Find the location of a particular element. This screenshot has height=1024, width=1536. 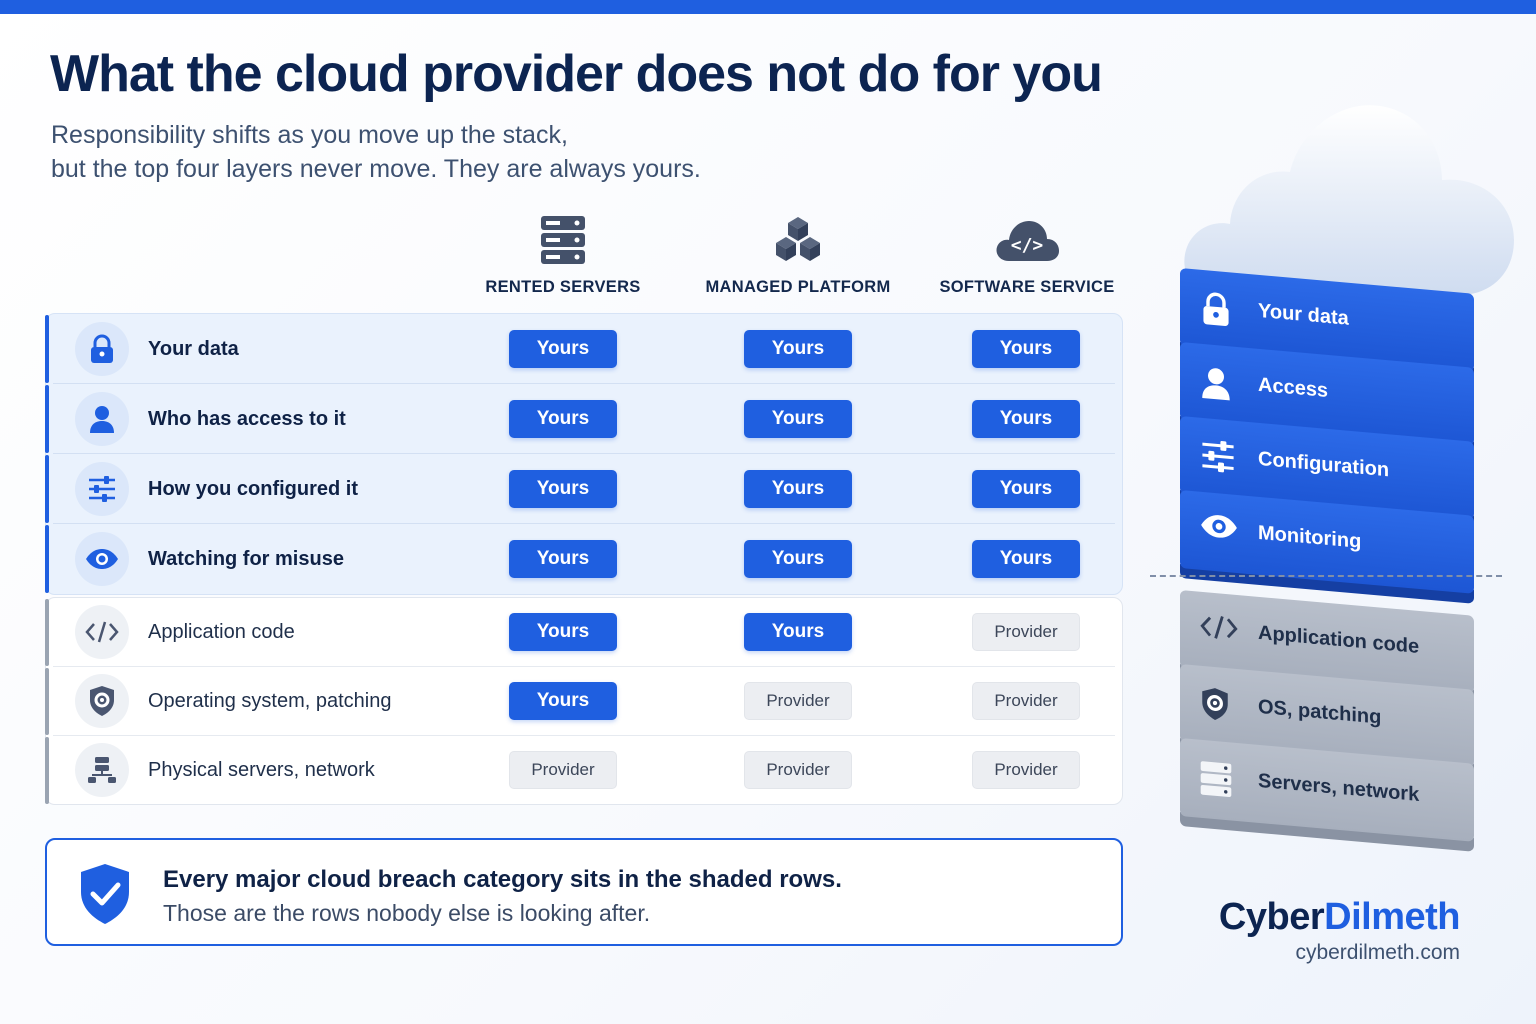

column-header-software-service: </> SOFTWARE SERVICE is located at coordinates (1027, 252).